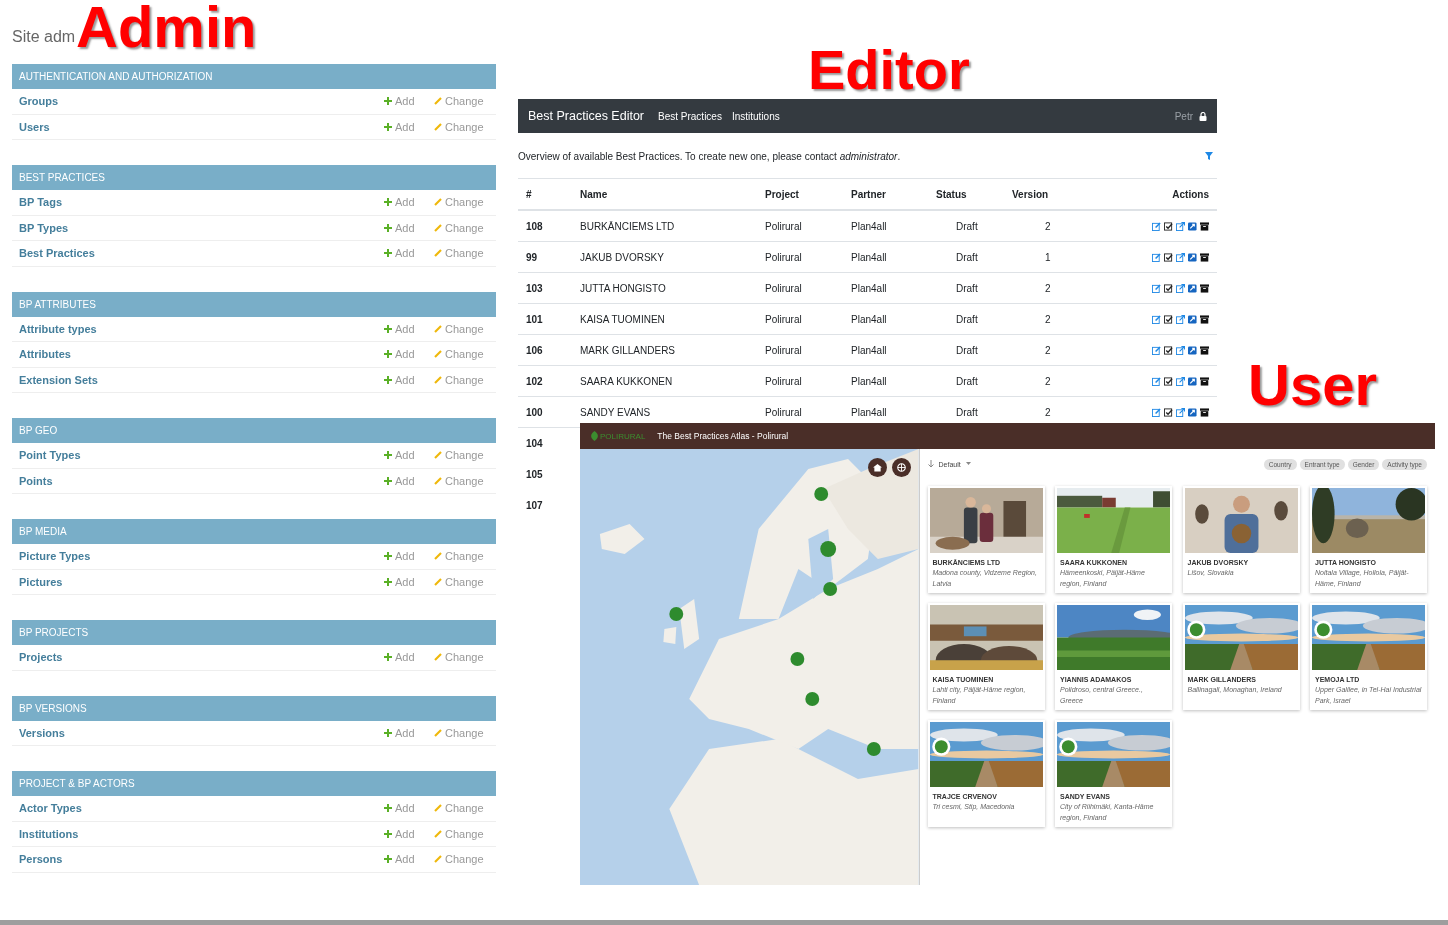  What do you see at coordinates (1145, 194) in the screenshot?
I see `column-header: Actions` at bounding box center [1145, 194].